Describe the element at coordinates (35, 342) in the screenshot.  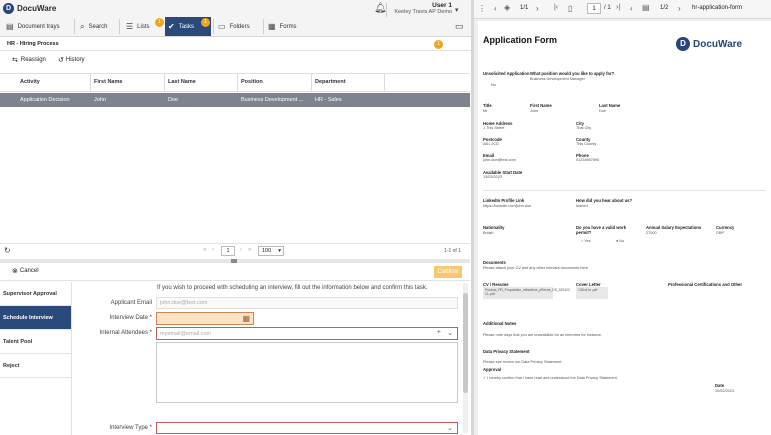
I see `sidebar-item-talent-pool: Talent Pool` at that location.